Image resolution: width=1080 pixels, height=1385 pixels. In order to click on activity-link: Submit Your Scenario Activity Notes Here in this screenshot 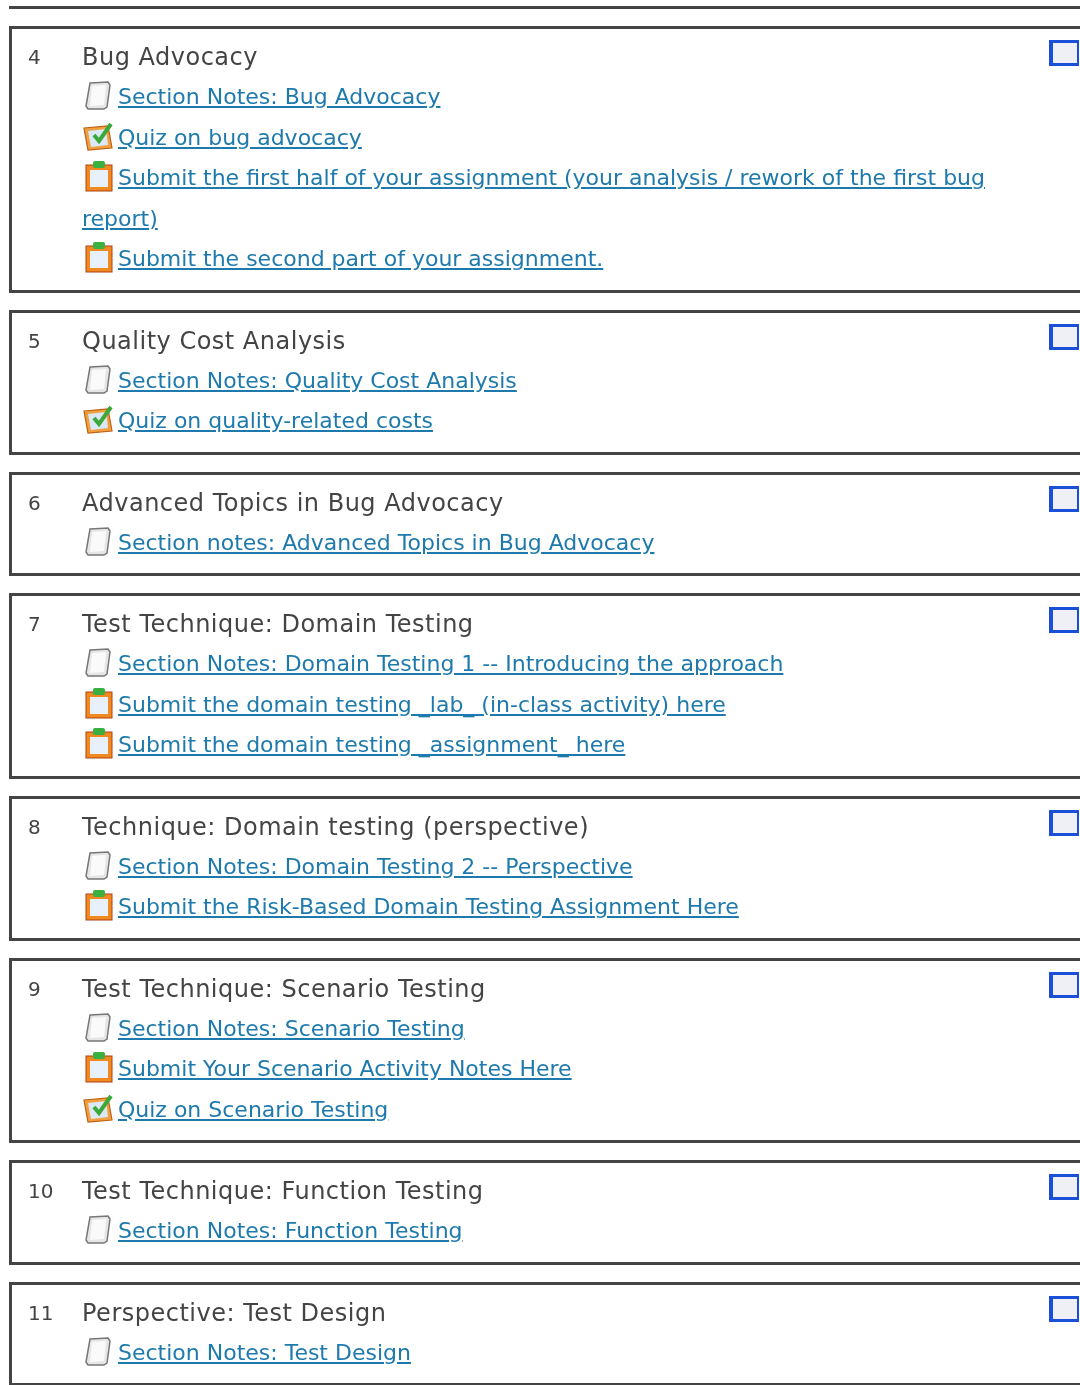, I will do `click(566, 1069)`.